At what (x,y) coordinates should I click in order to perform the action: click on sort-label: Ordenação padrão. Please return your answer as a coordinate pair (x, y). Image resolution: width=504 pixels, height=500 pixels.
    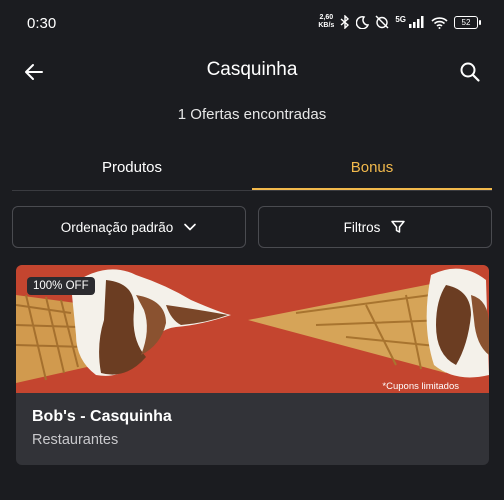
    Looking at the image, I should click on (117, 227).